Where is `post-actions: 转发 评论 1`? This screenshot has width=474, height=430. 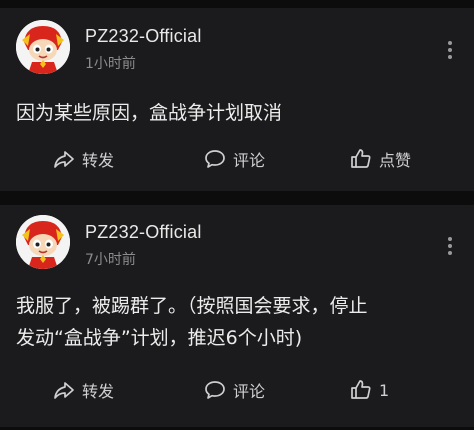 post-actions: 转发 评论 1 is located at coordinates (237, 390).